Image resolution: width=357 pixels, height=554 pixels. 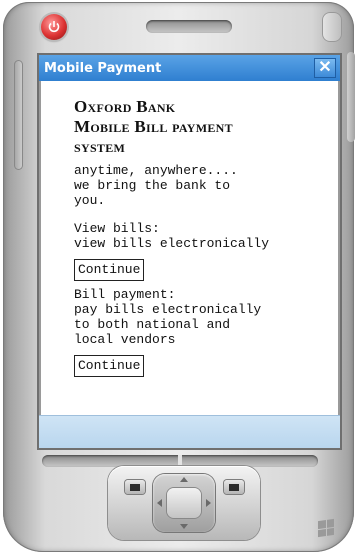 I want to click on speaker-grille, so click(x=189, y=26).